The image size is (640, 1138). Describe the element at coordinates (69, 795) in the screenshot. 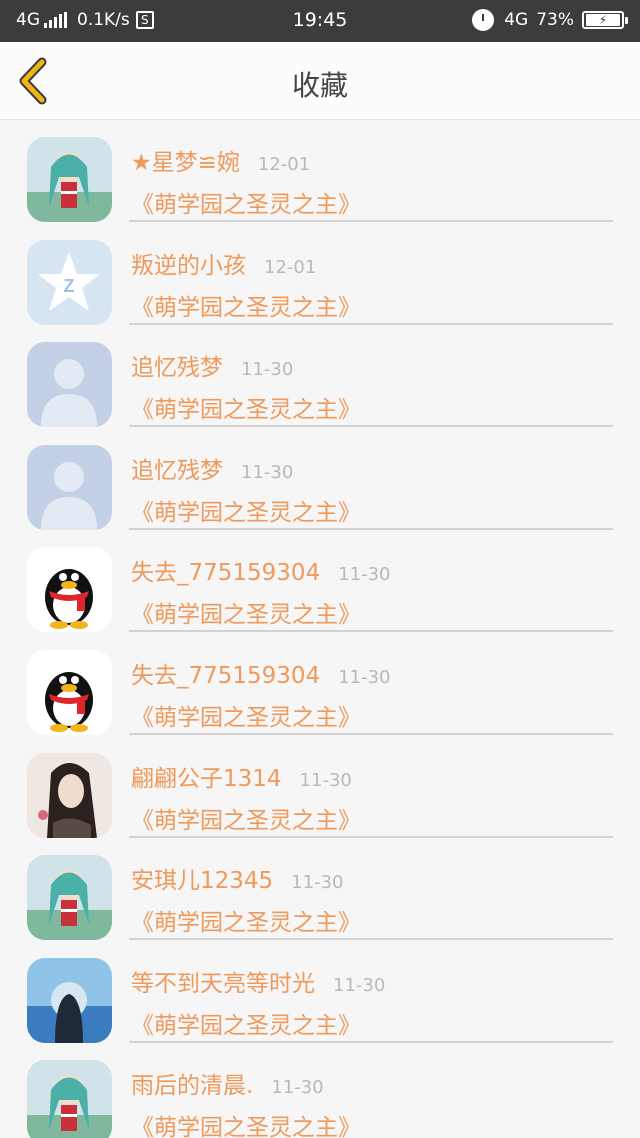

I see `anime-man-avatar` at that location.